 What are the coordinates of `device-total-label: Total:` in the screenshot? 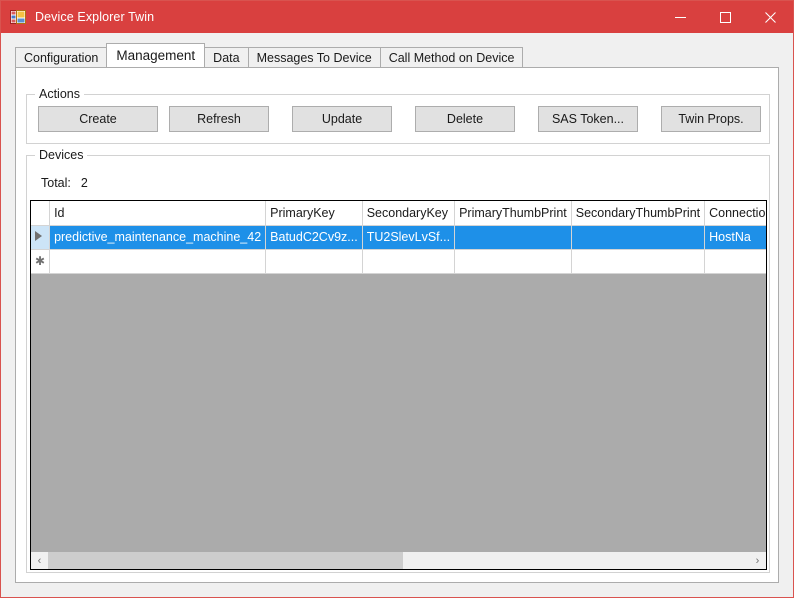 It's located at (56, 183).